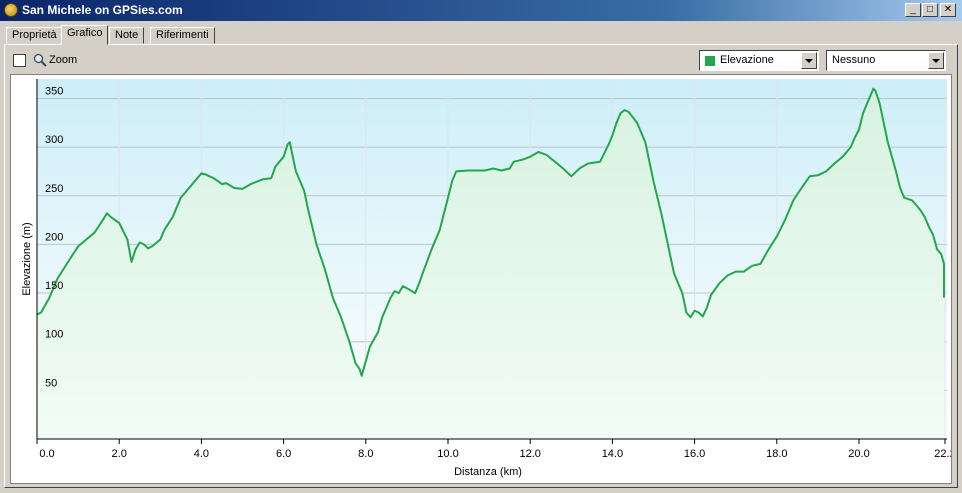  I want to click on x-tick-label: 6.0, so click(283, 454).